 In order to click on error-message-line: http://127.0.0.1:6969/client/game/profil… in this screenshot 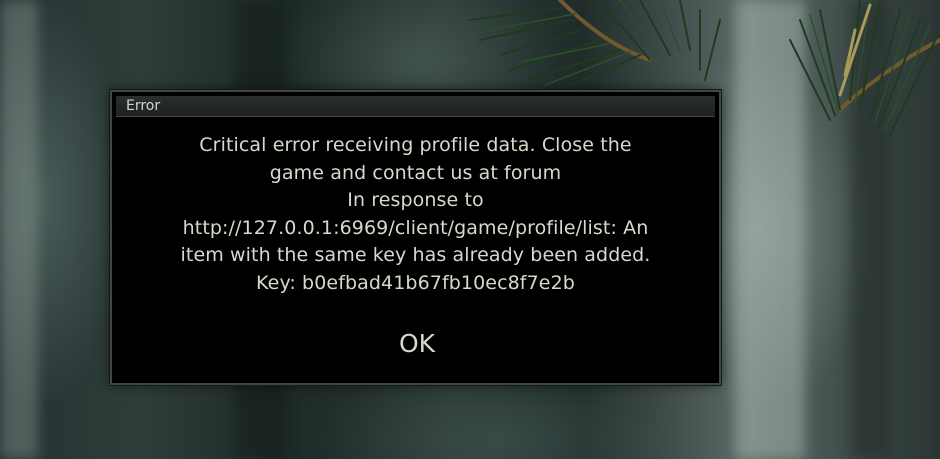, I will do `click(415, 227)`.